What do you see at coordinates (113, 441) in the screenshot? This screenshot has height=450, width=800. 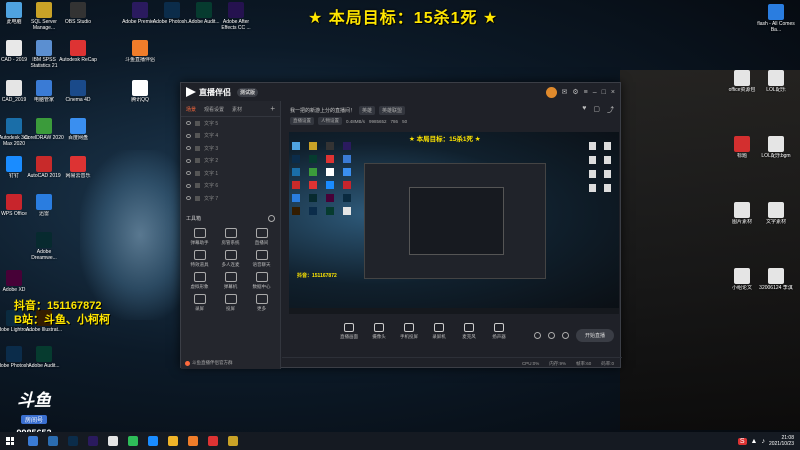 I see `explorer-app-icon` at bounding box center [113, 441].